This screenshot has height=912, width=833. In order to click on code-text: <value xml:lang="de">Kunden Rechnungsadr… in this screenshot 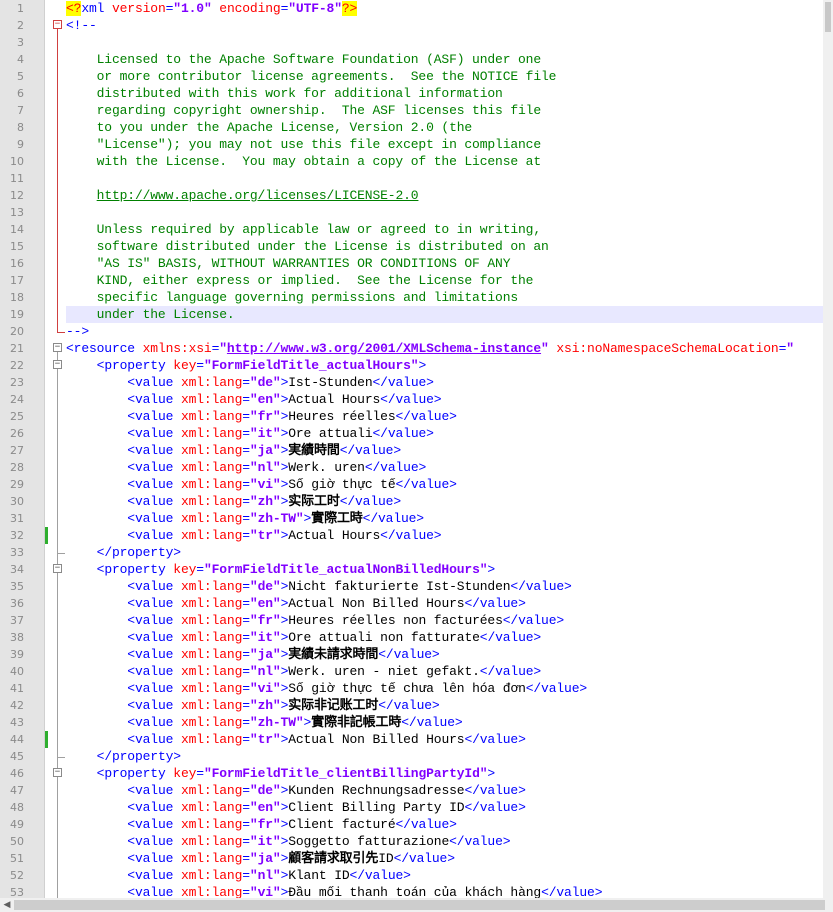, I will do `click(444, 790)`.